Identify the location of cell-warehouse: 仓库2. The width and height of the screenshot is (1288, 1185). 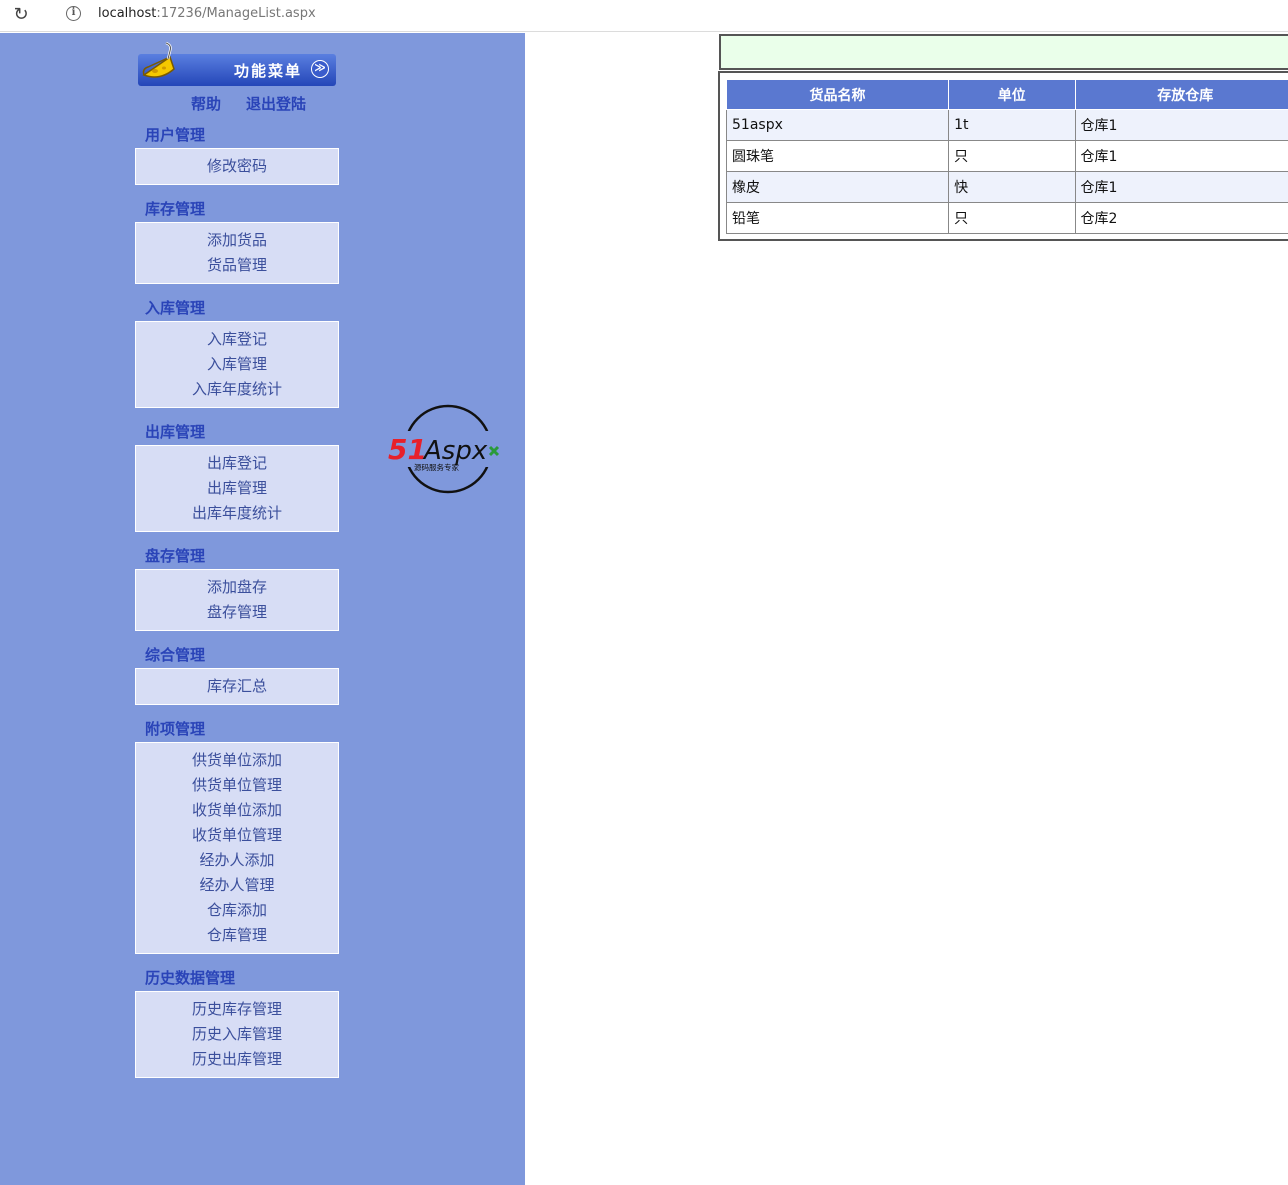
(1181, 218).